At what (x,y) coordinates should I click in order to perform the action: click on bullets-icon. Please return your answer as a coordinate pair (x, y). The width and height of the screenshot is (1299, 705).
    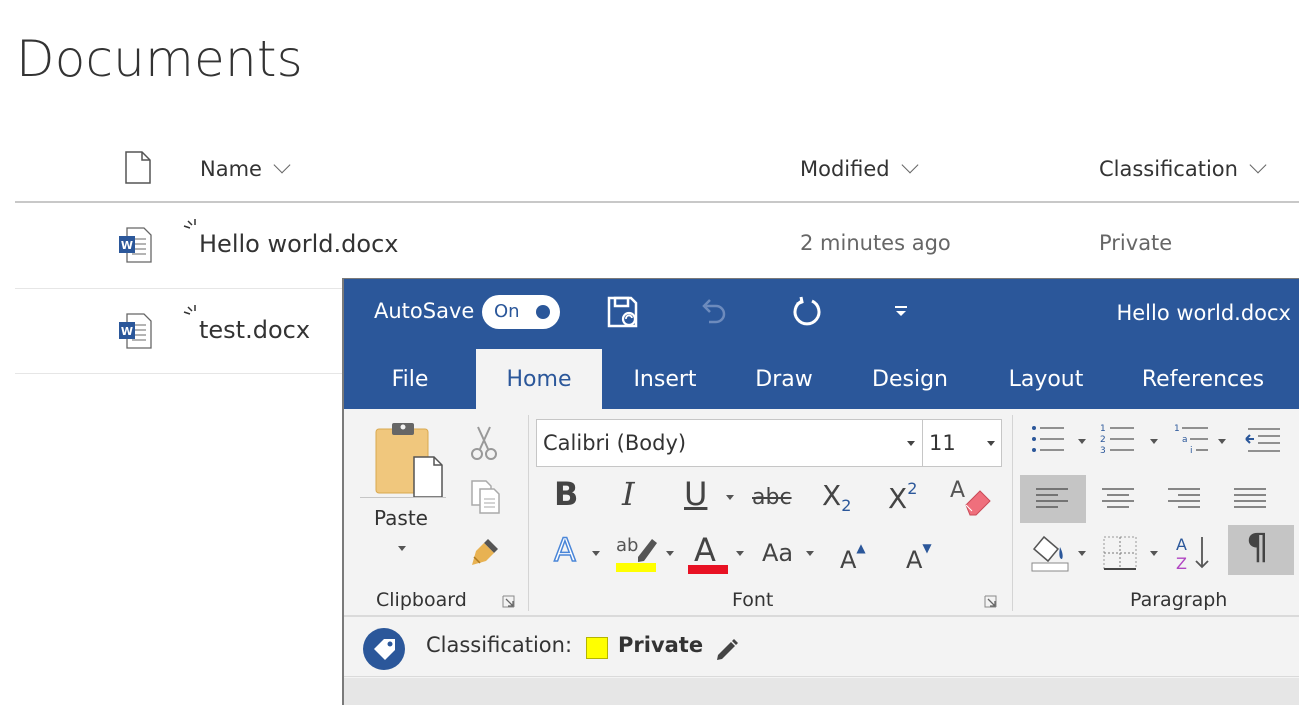
    Looking at the image, I should click on (1050, 440).